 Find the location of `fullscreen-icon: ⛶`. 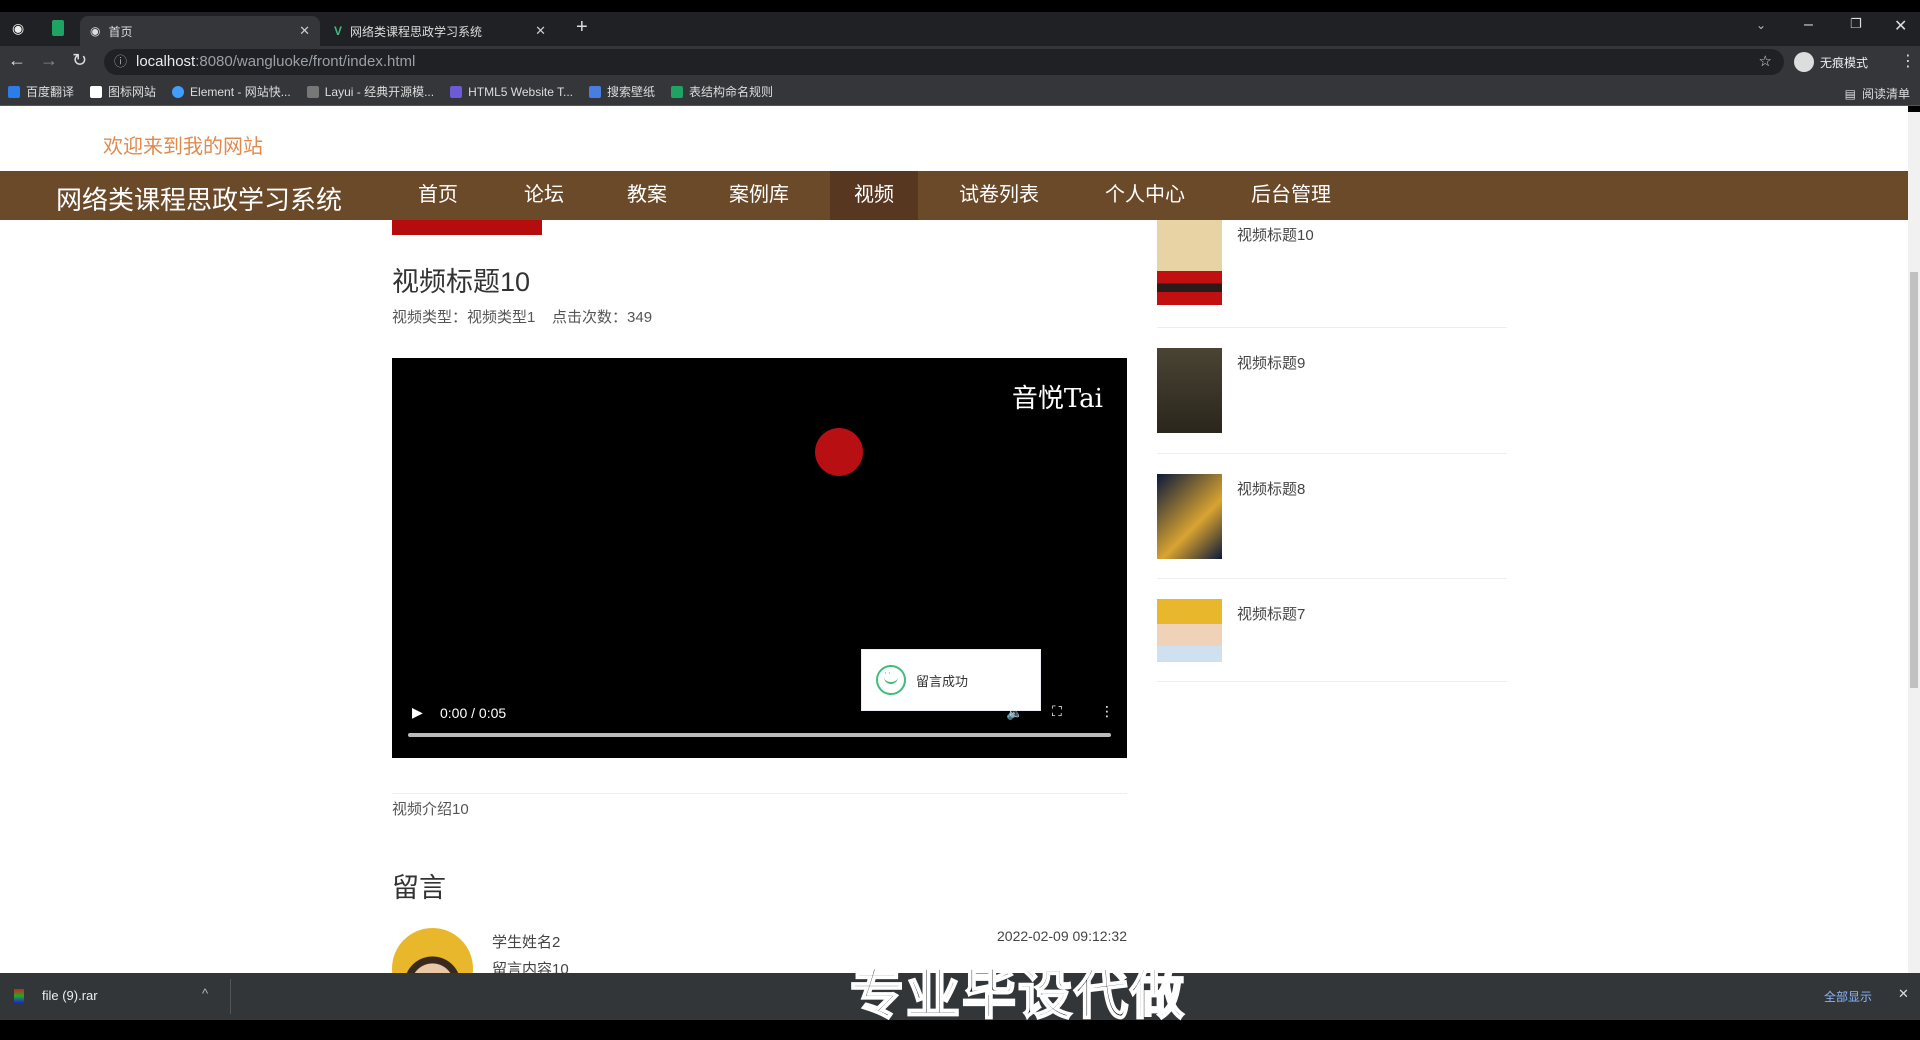

fullscreen-icon: ⛶ is located at coordinates (1057, 711).